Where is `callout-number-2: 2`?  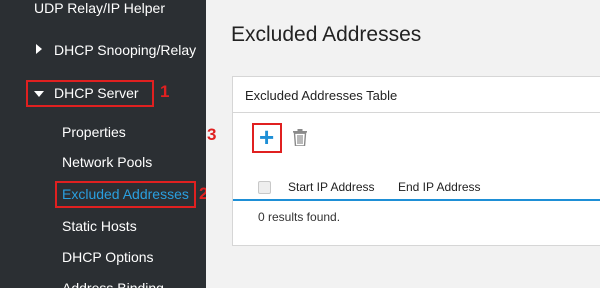 callout-number-2: 2 is located at coordinates (202, 193).